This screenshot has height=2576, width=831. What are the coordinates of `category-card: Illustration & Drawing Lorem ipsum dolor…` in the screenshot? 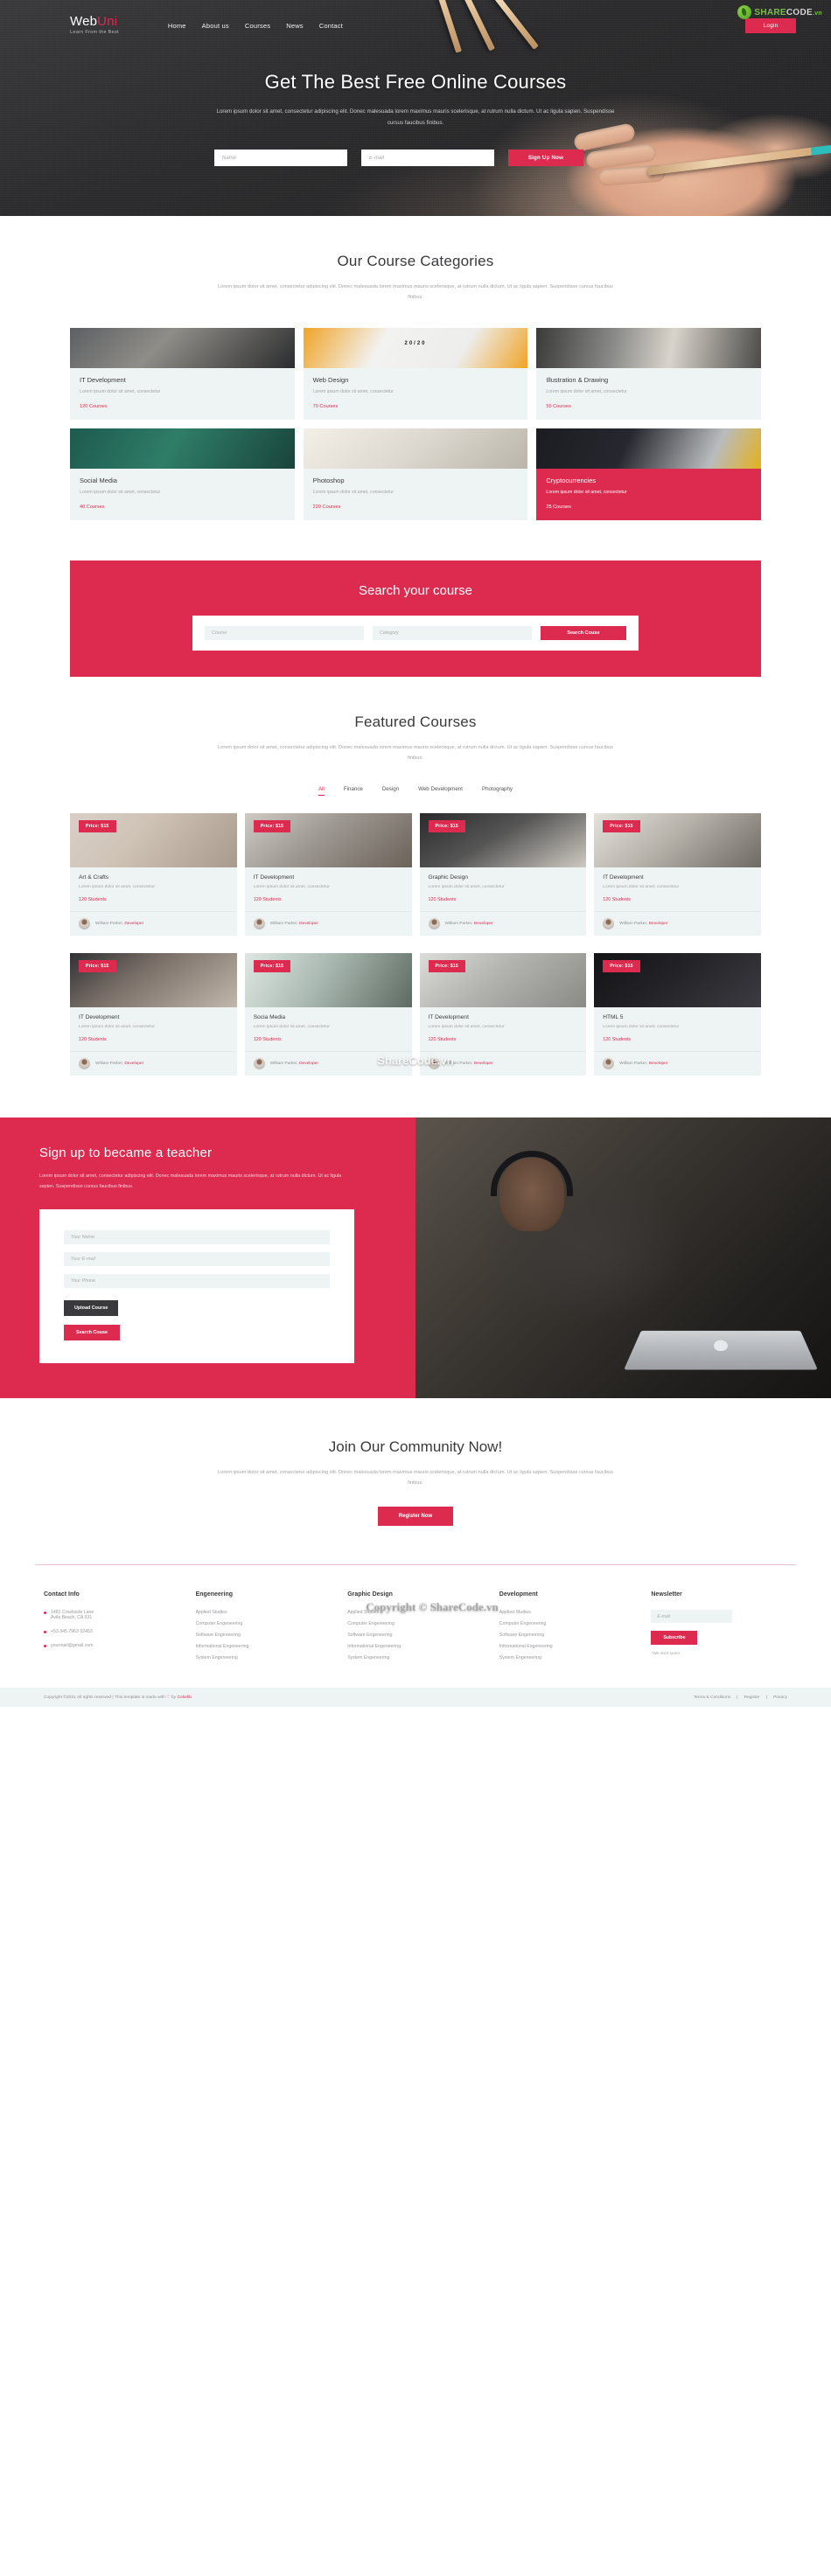 It's located at (648, 373).